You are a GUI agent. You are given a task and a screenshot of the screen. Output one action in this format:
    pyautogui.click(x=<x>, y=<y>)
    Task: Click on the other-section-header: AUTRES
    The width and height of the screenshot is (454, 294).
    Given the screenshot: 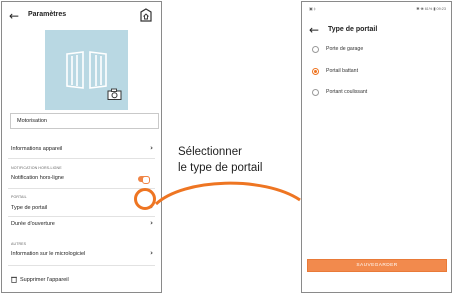 What is the action you would take?
    pyautogui.click(x=19, y=244)
    